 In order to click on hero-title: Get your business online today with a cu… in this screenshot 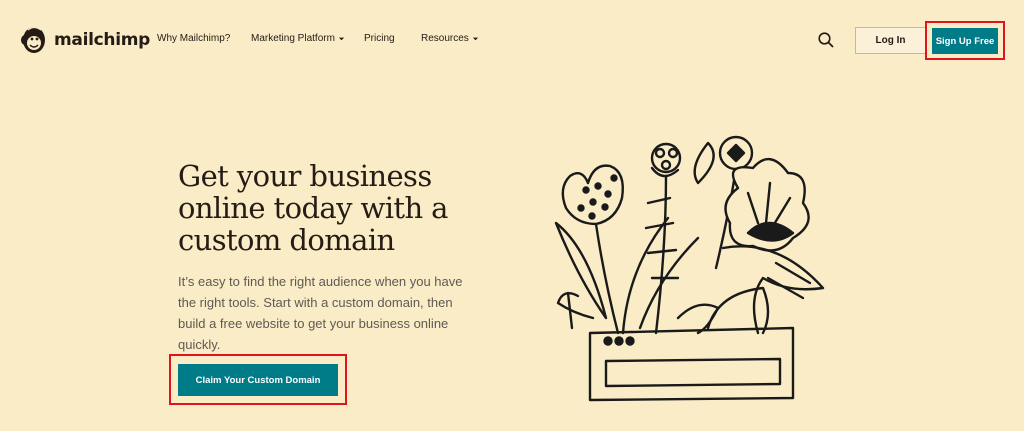, I will do `click(328, 208)`.